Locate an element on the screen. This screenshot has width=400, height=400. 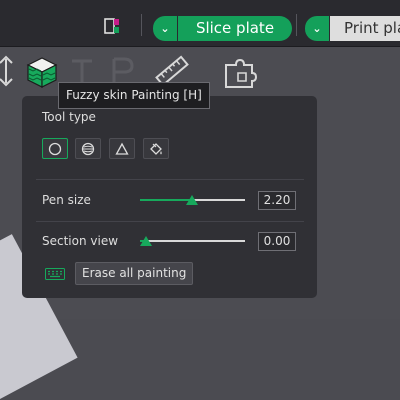
erase-all-painting-button: Erase all painting is located at coordinates (134, 273).